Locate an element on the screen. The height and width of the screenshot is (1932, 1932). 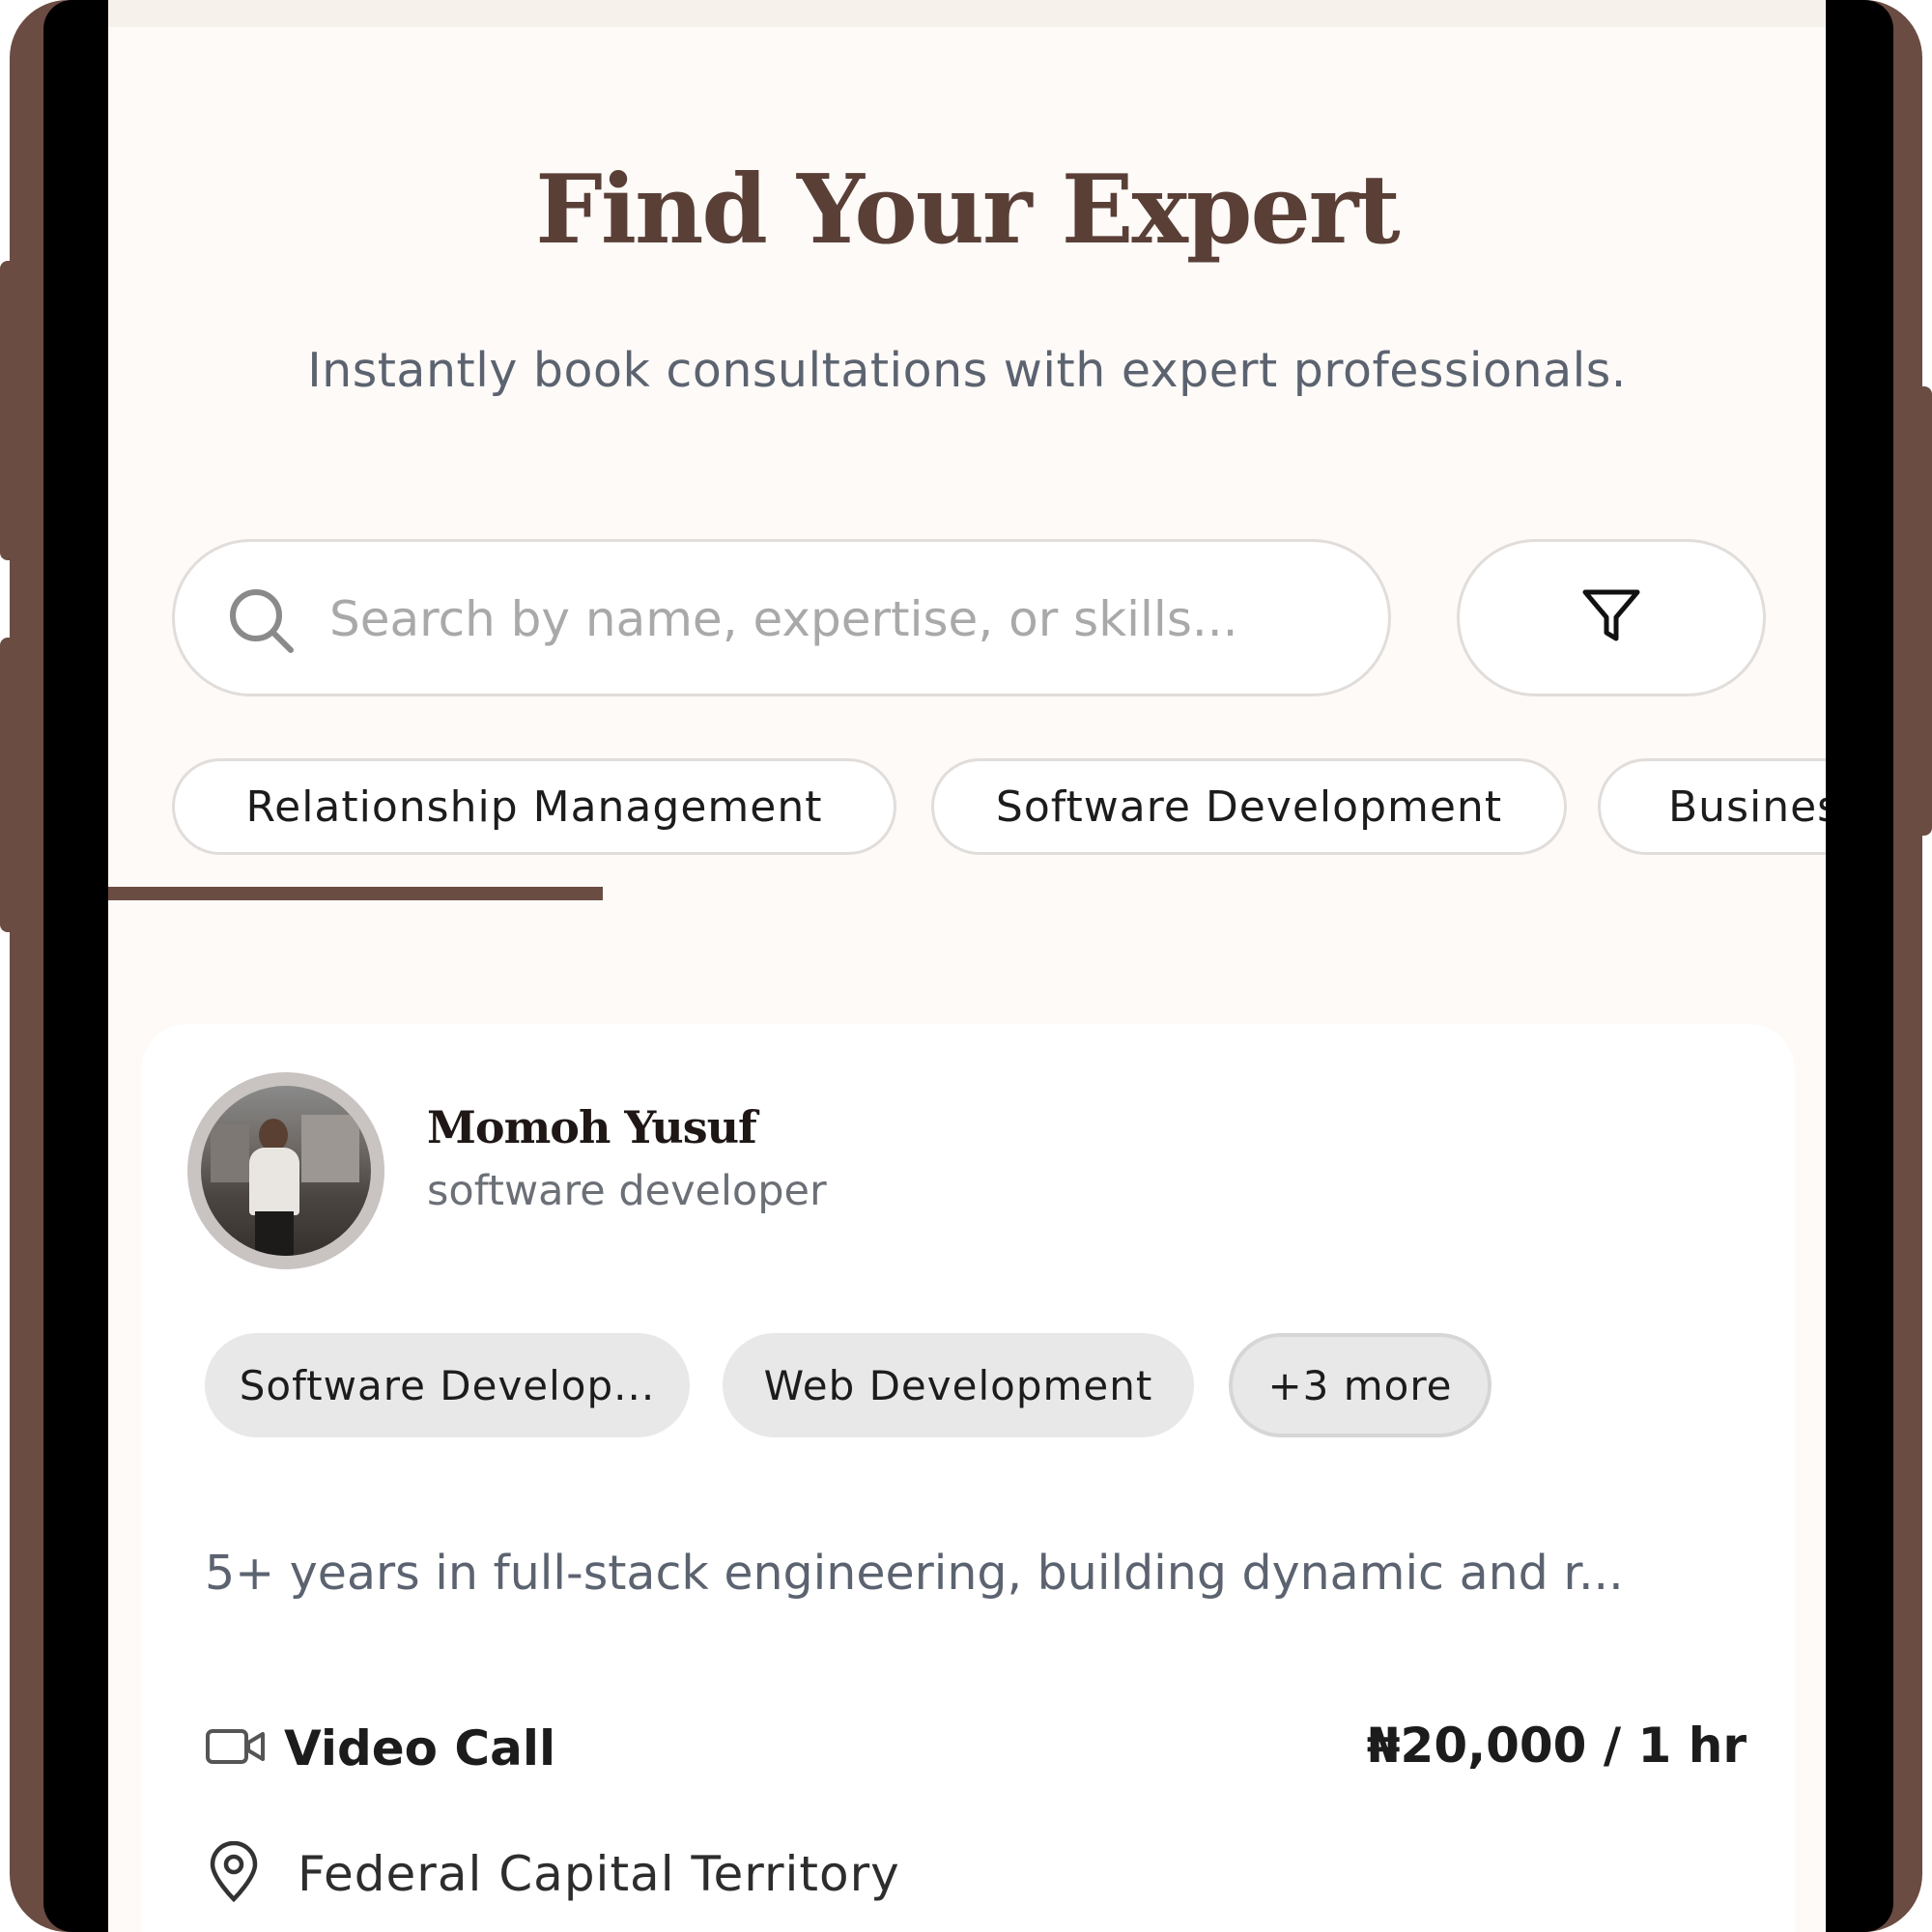
filter-icon is located at coordinates (1611, 618).